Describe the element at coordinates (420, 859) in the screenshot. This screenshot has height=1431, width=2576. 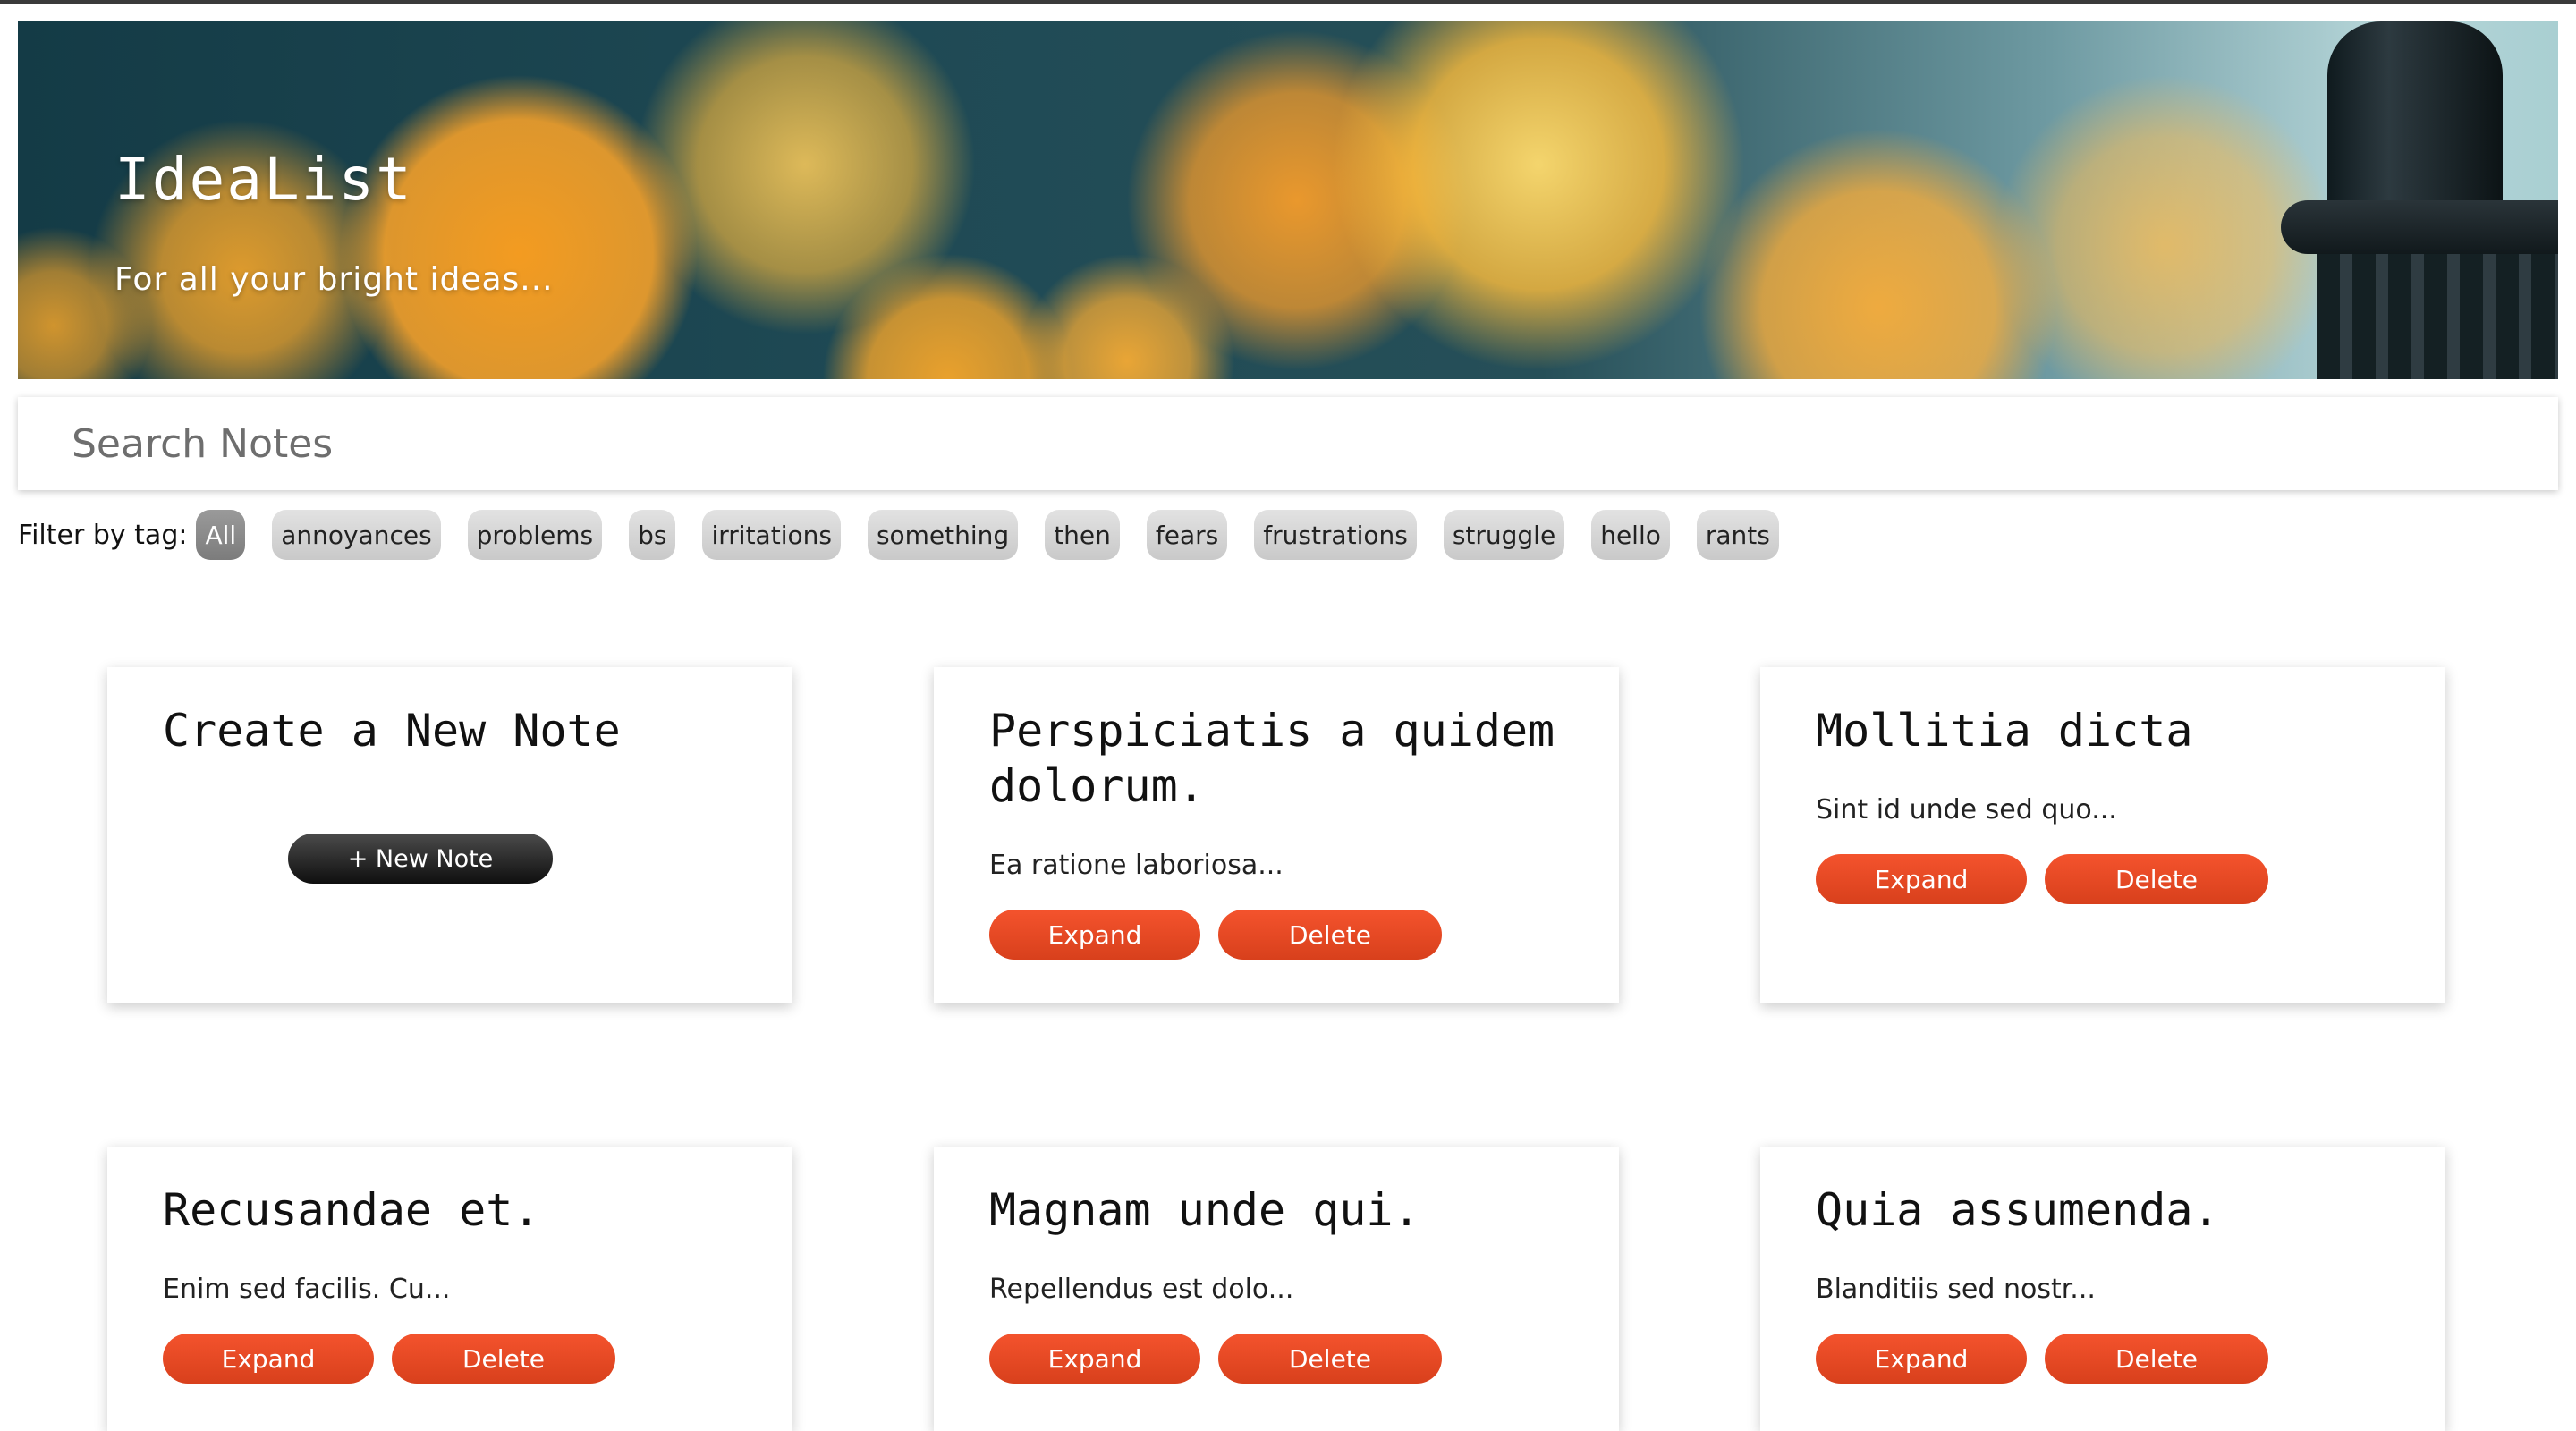
I see `new-note-button: + New Note` at that location.